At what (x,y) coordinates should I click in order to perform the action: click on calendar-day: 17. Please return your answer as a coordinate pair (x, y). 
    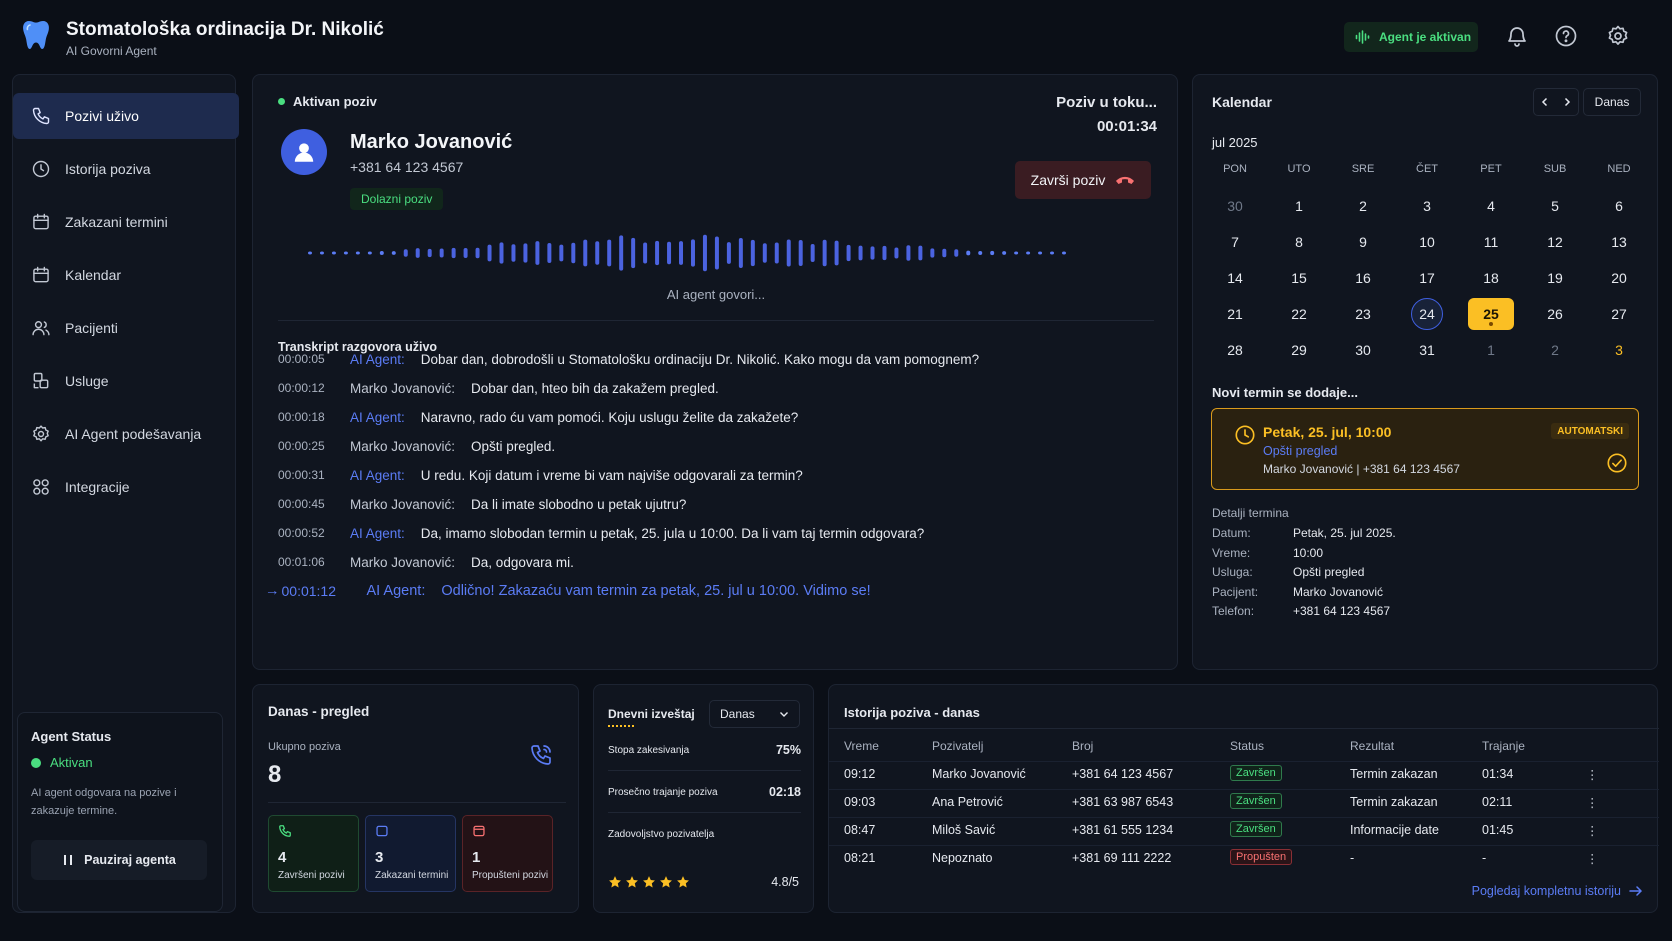
    Looking at the image, I should click on (1427, 278).